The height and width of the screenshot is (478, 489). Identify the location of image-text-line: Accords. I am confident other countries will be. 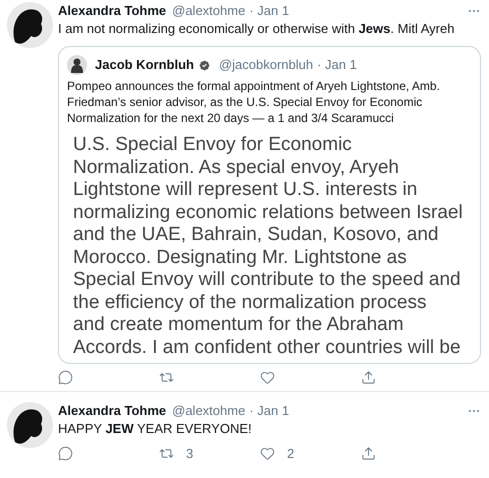
(267, 347).